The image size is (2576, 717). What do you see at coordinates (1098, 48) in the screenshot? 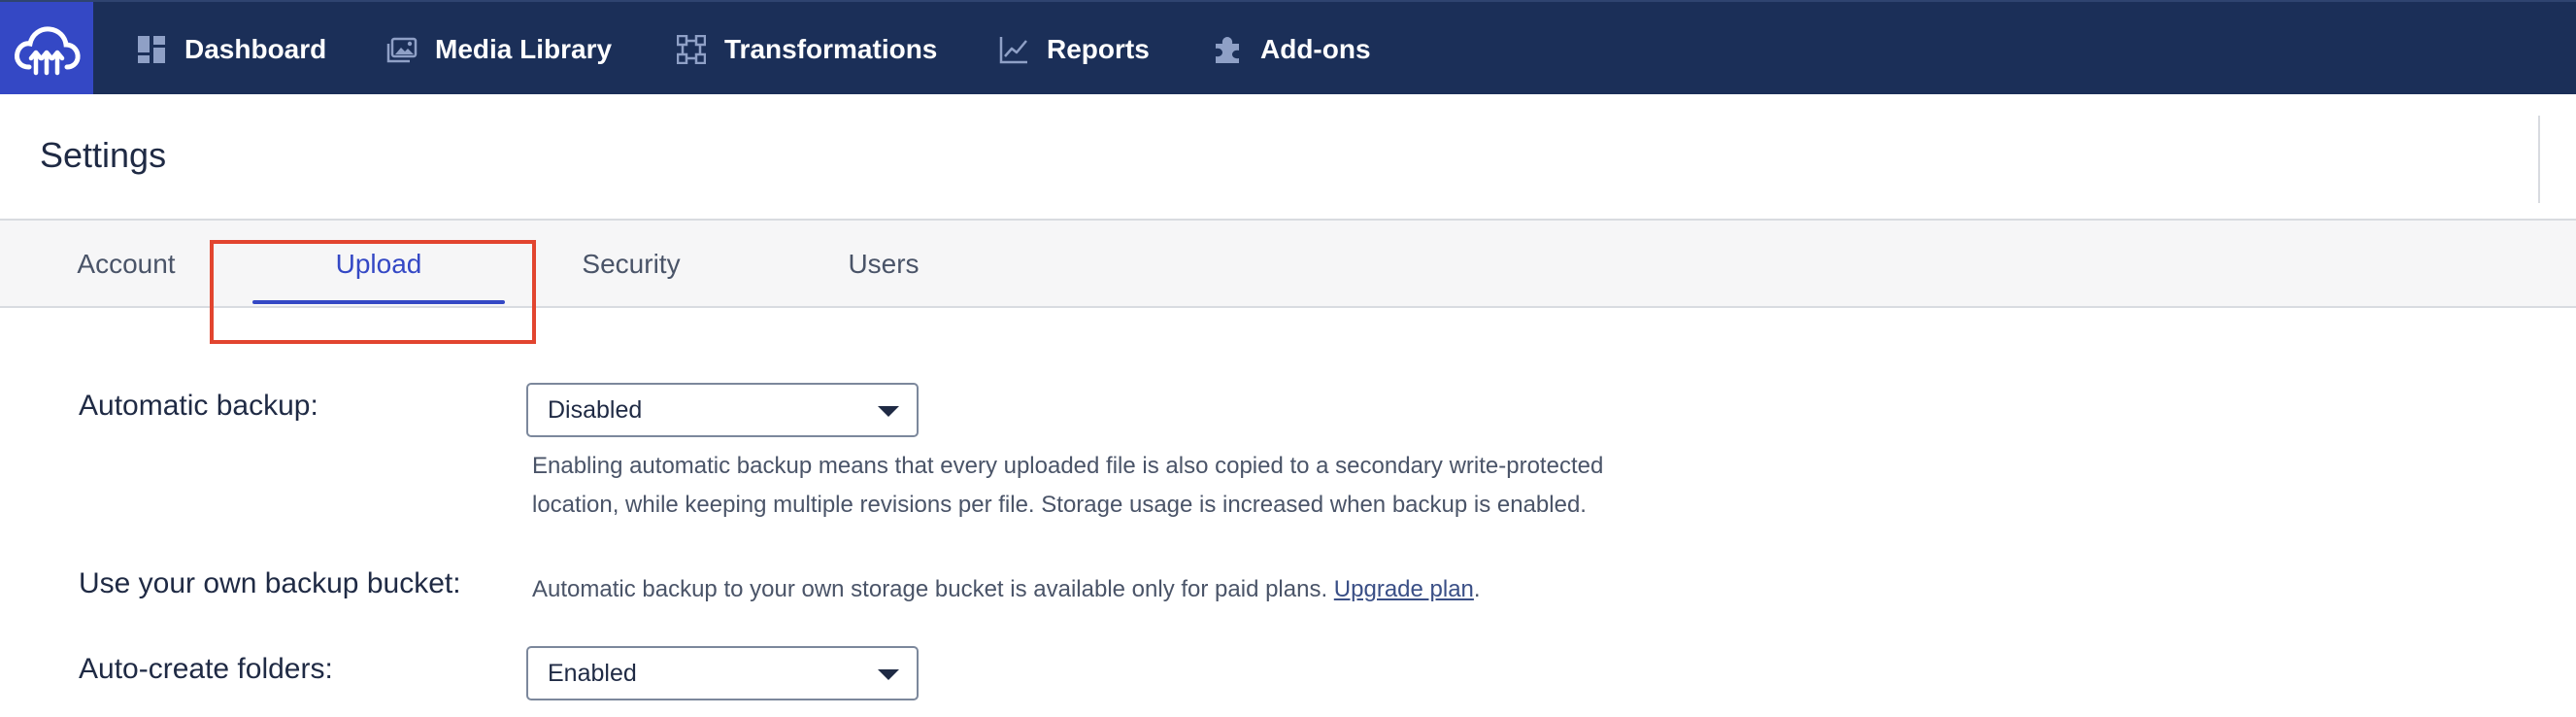
I see `nav-item-label: Reports` at bounding box center [1098, 48].